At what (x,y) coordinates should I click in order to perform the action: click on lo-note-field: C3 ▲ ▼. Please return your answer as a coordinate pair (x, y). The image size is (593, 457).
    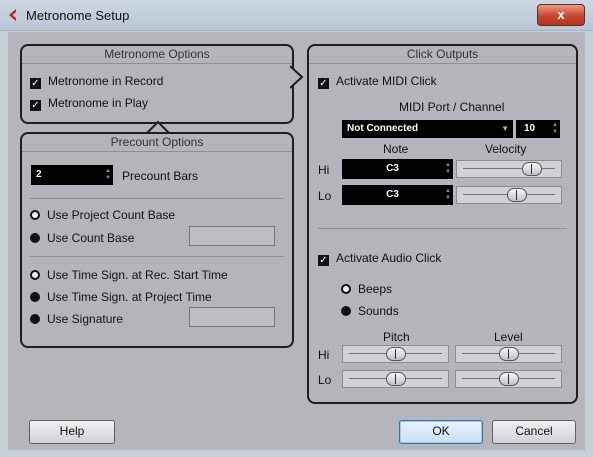
    Looking at the image, I should click on (397, 195).